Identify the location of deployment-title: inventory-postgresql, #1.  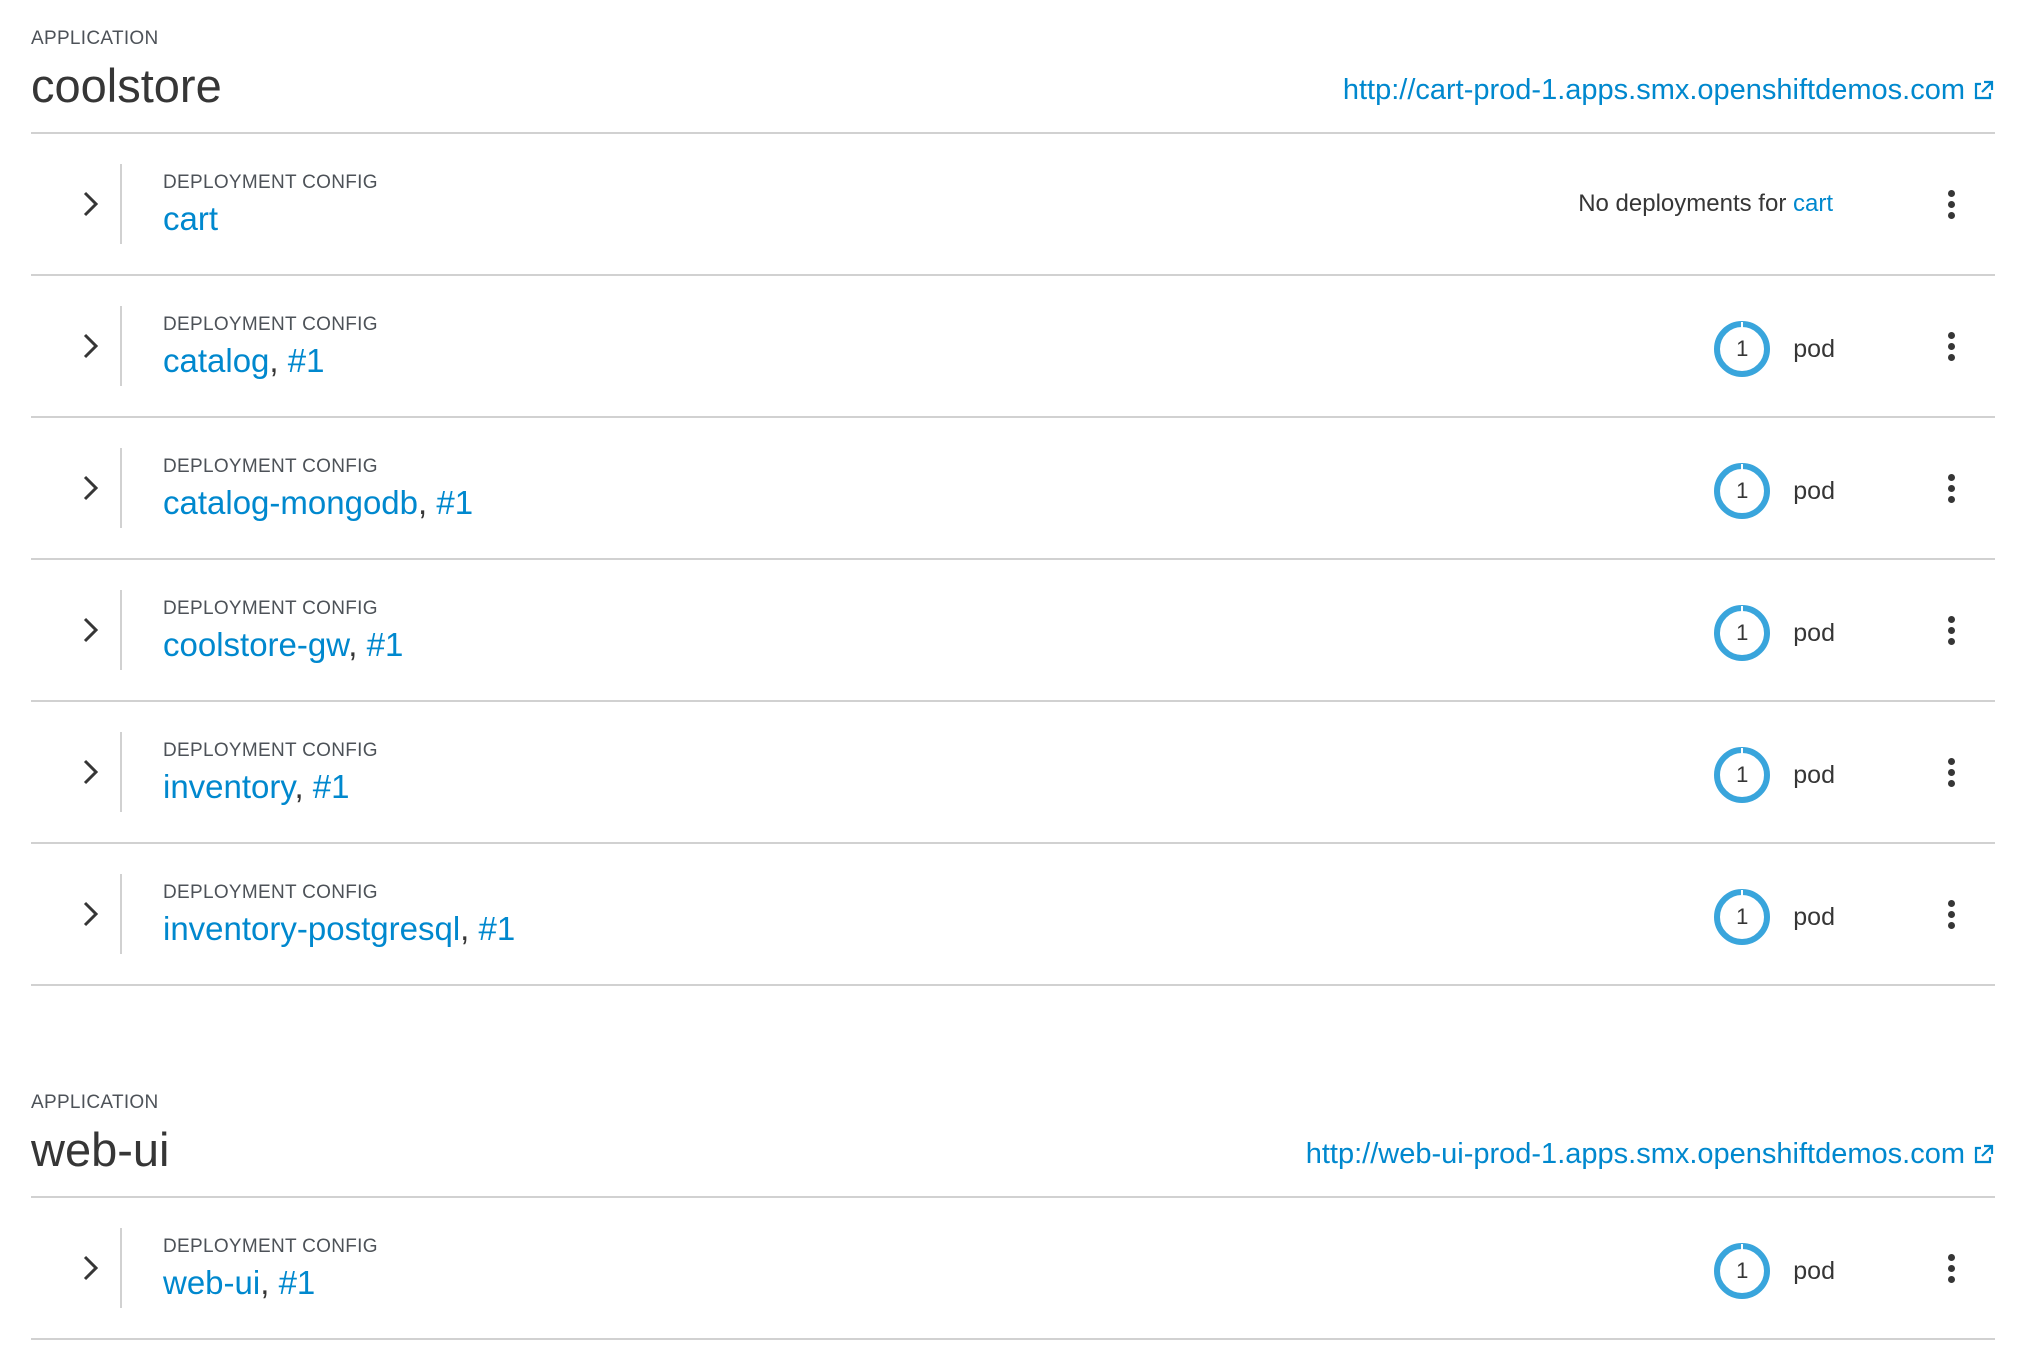
(339, 929).